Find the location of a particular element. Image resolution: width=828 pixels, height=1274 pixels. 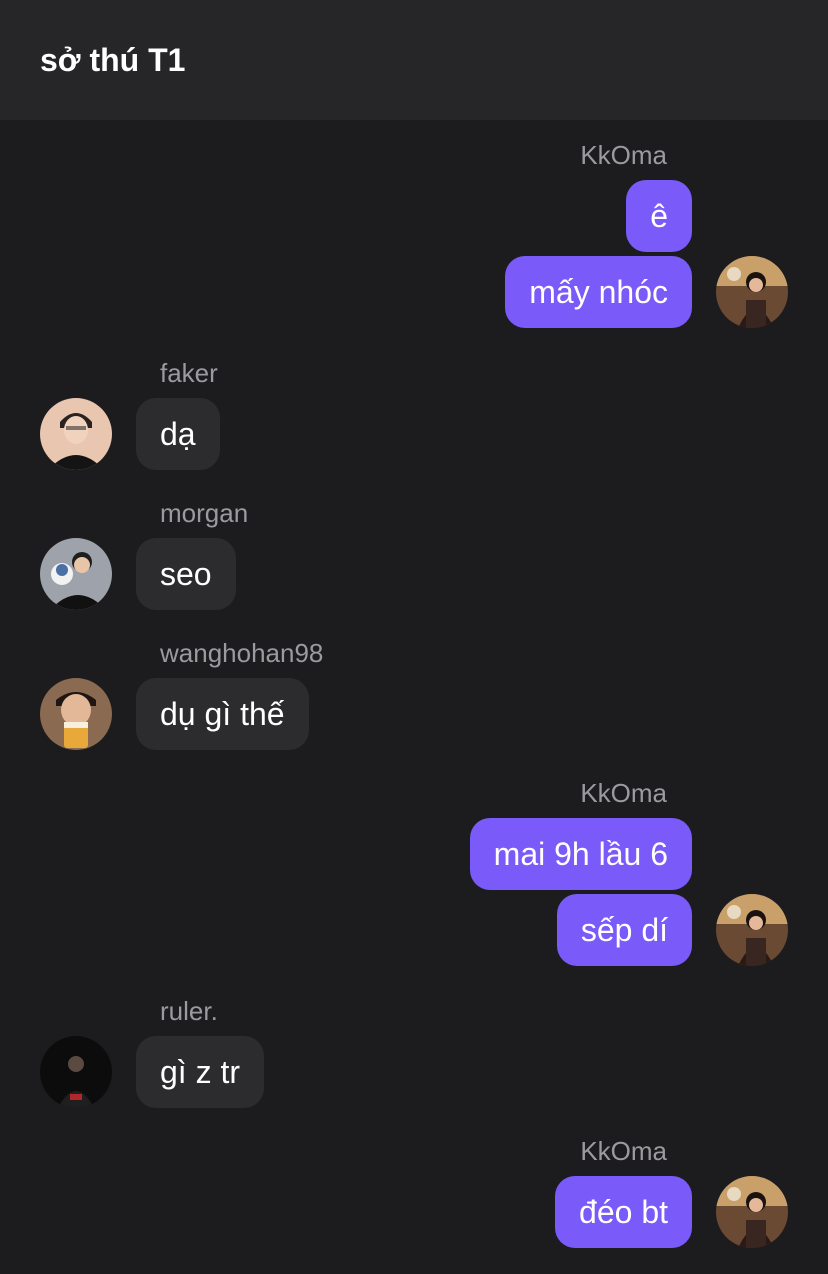

message-bubble: gì z tr is located at coordinates (200, 1072).